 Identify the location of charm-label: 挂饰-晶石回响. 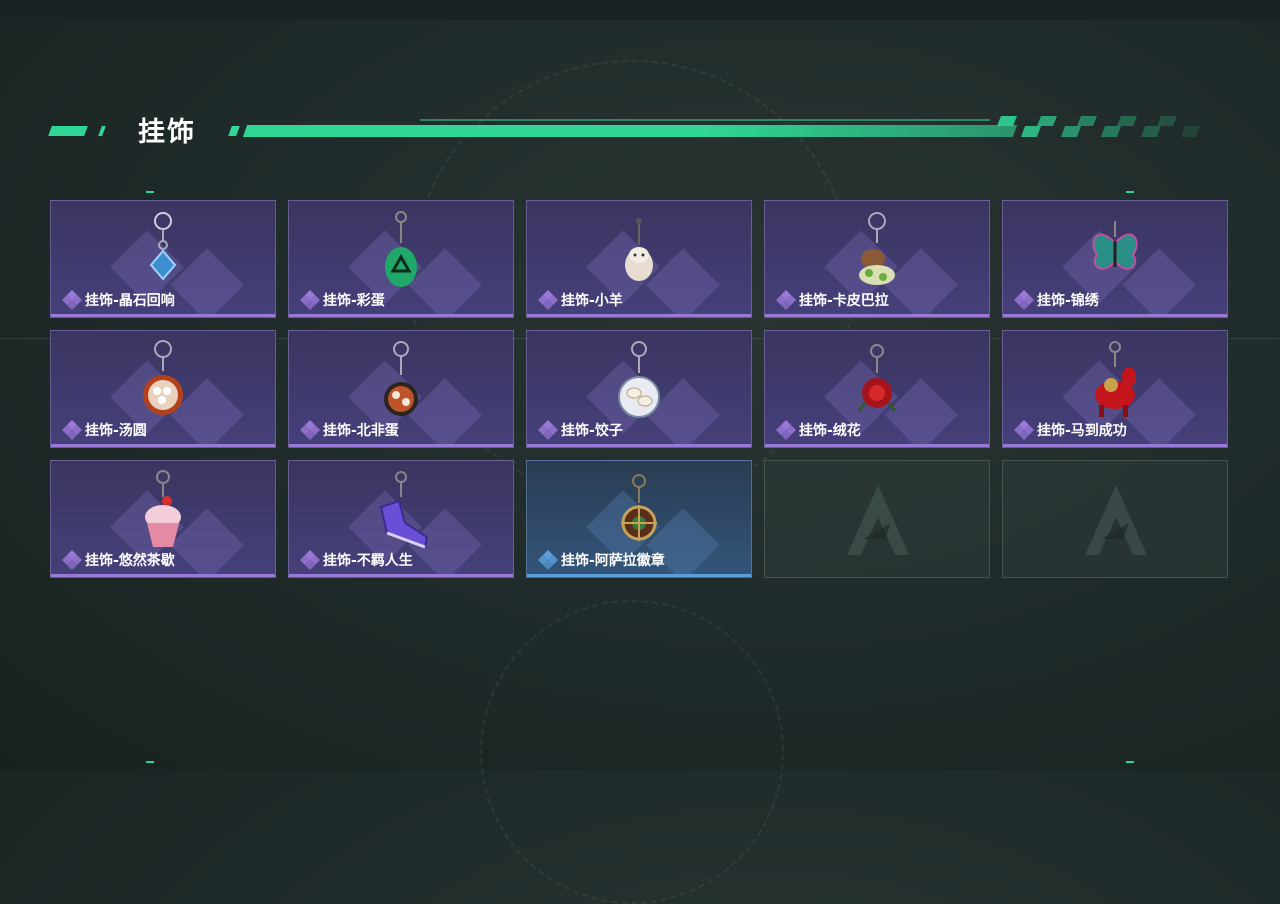
(130, 301).